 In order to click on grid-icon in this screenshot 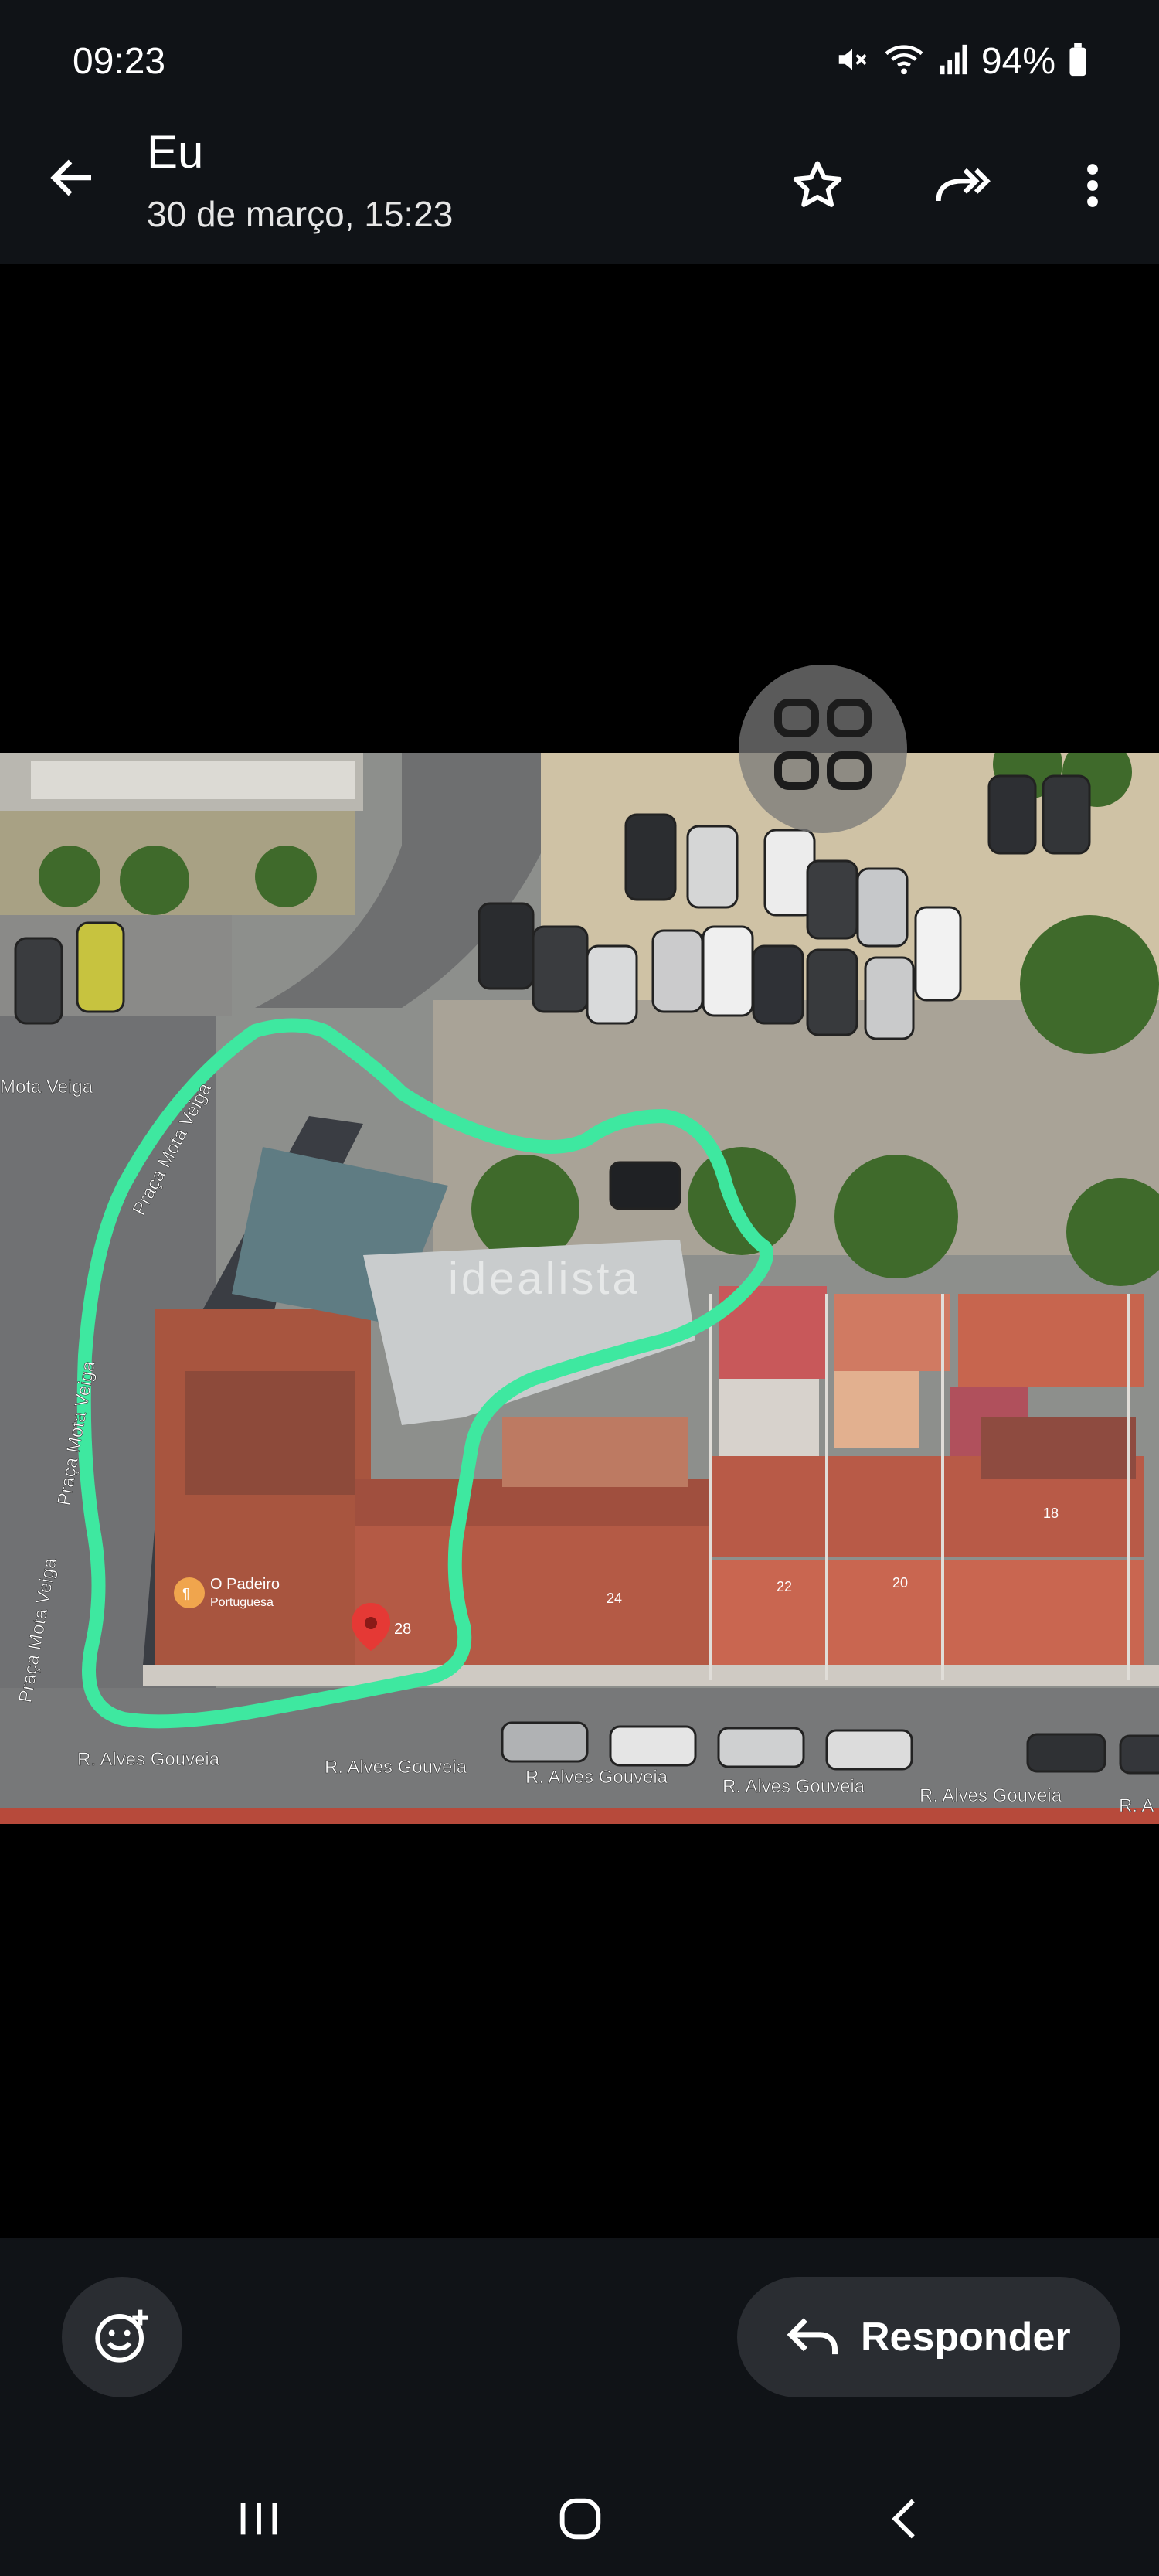, I will do `click(823, 749)`.